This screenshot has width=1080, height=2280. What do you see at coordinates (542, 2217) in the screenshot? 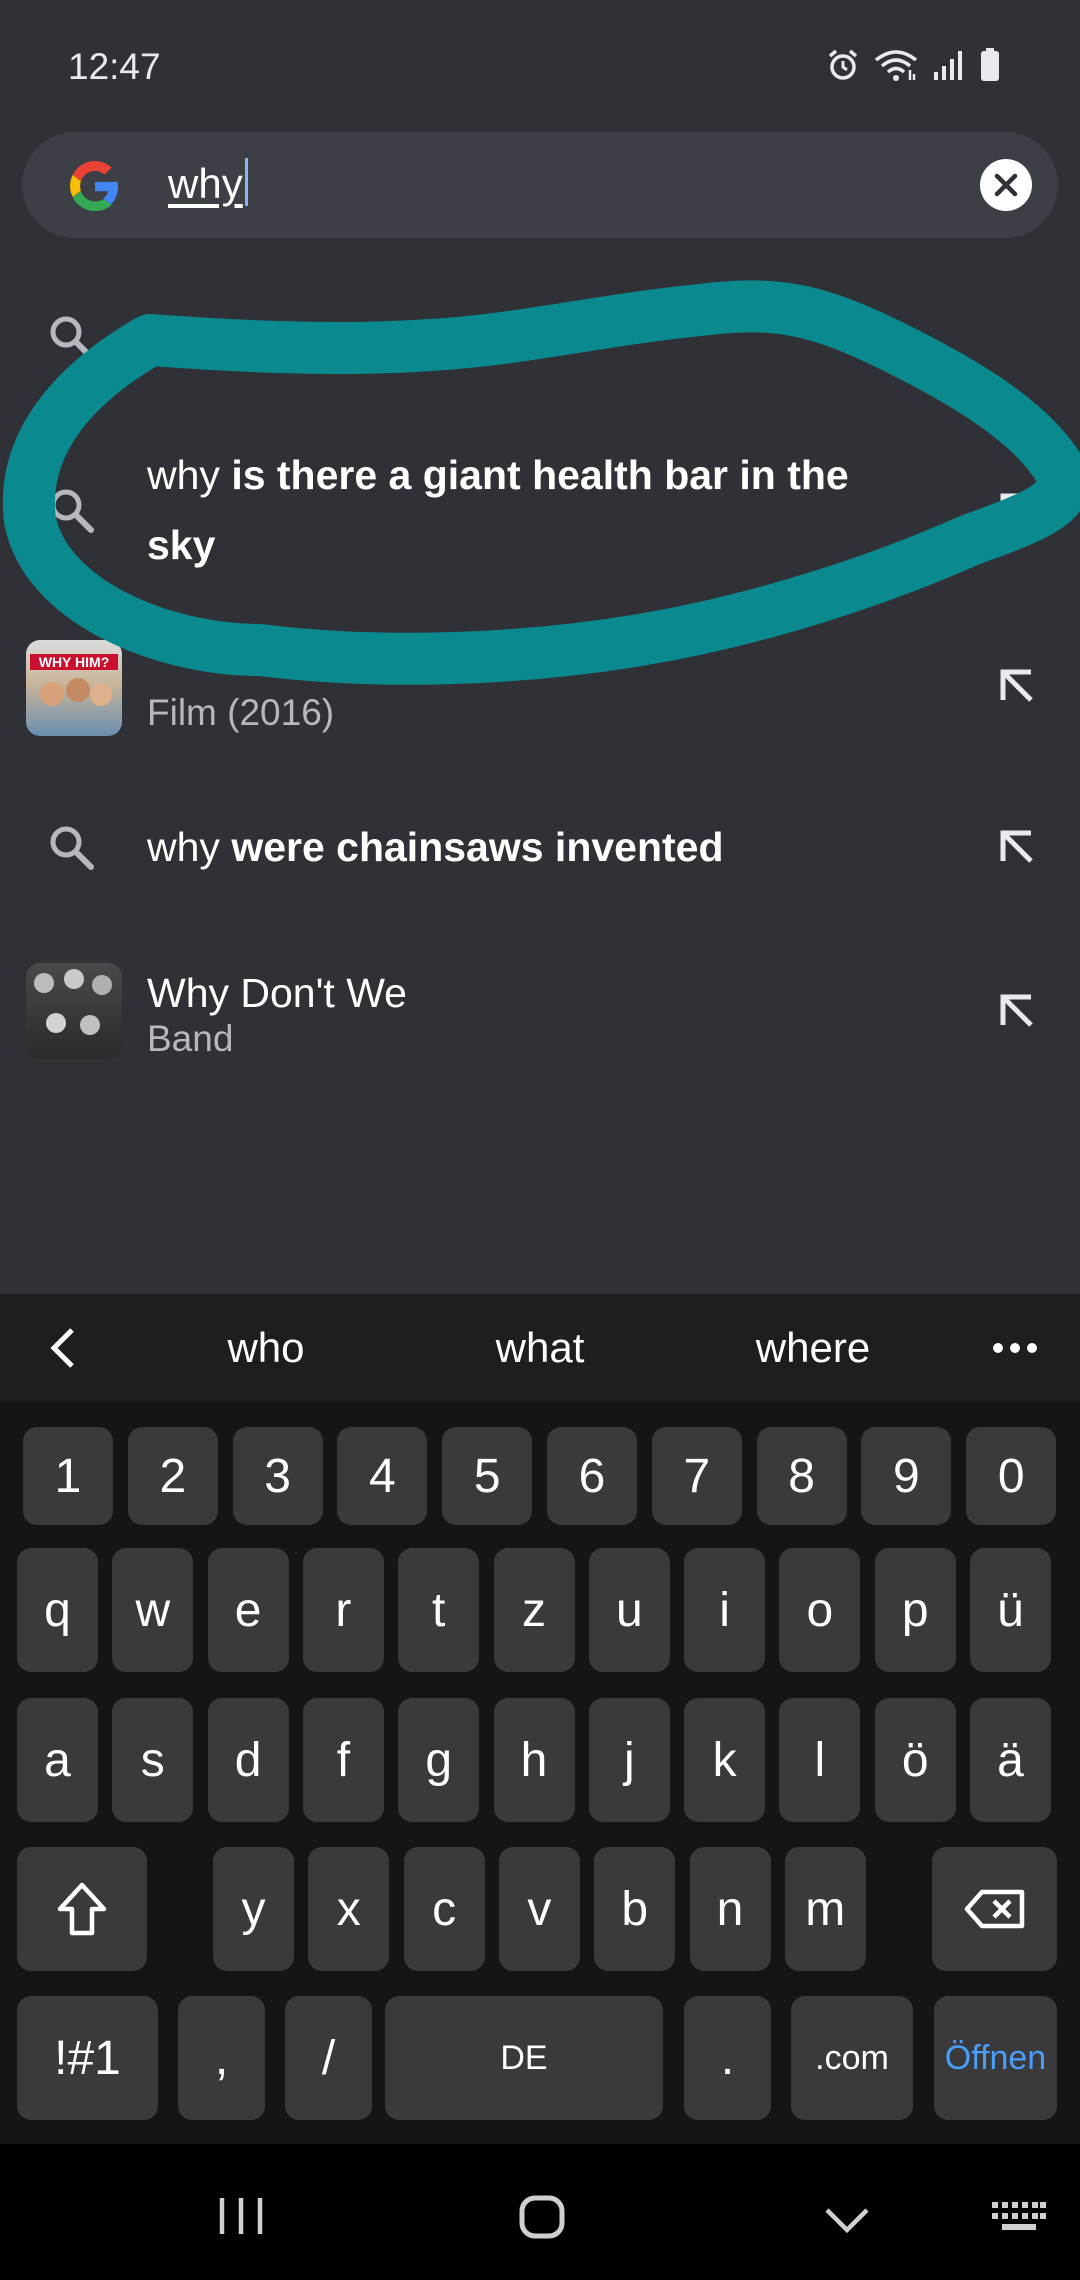
I see `home-icon` at bounding box center [542, 2217].